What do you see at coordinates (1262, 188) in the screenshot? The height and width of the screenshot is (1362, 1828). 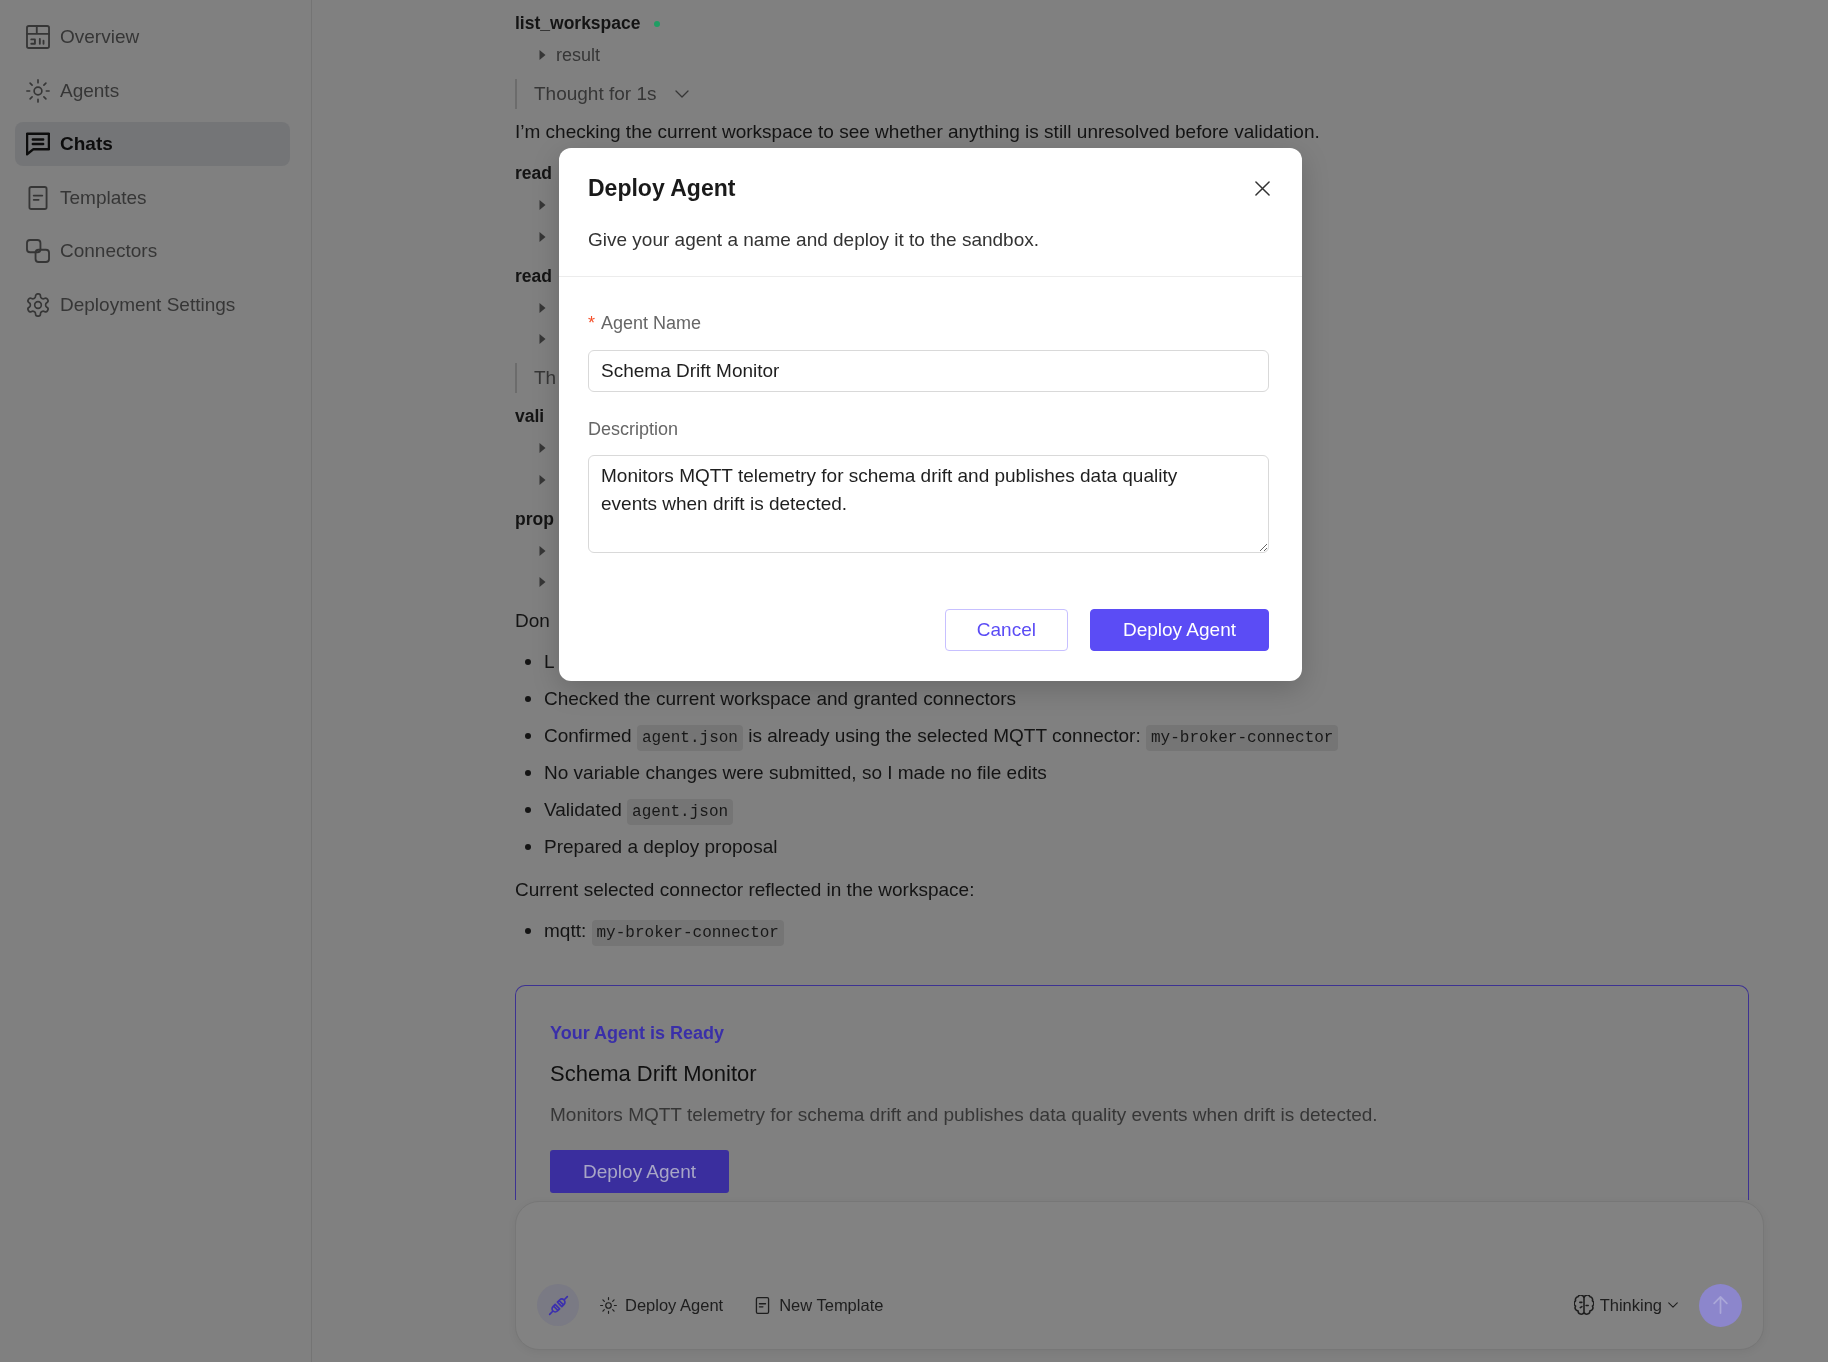 I see `close-icon` at bounding box center [1262, 188].